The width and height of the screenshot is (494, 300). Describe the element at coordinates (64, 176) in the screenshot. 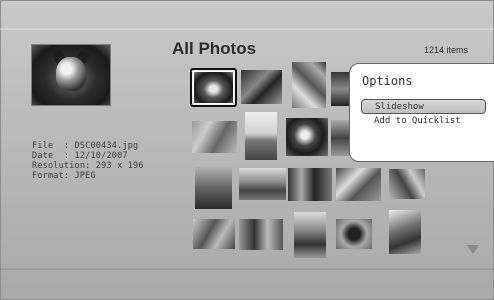

I see `file-format: Format: JPEG` at that location.